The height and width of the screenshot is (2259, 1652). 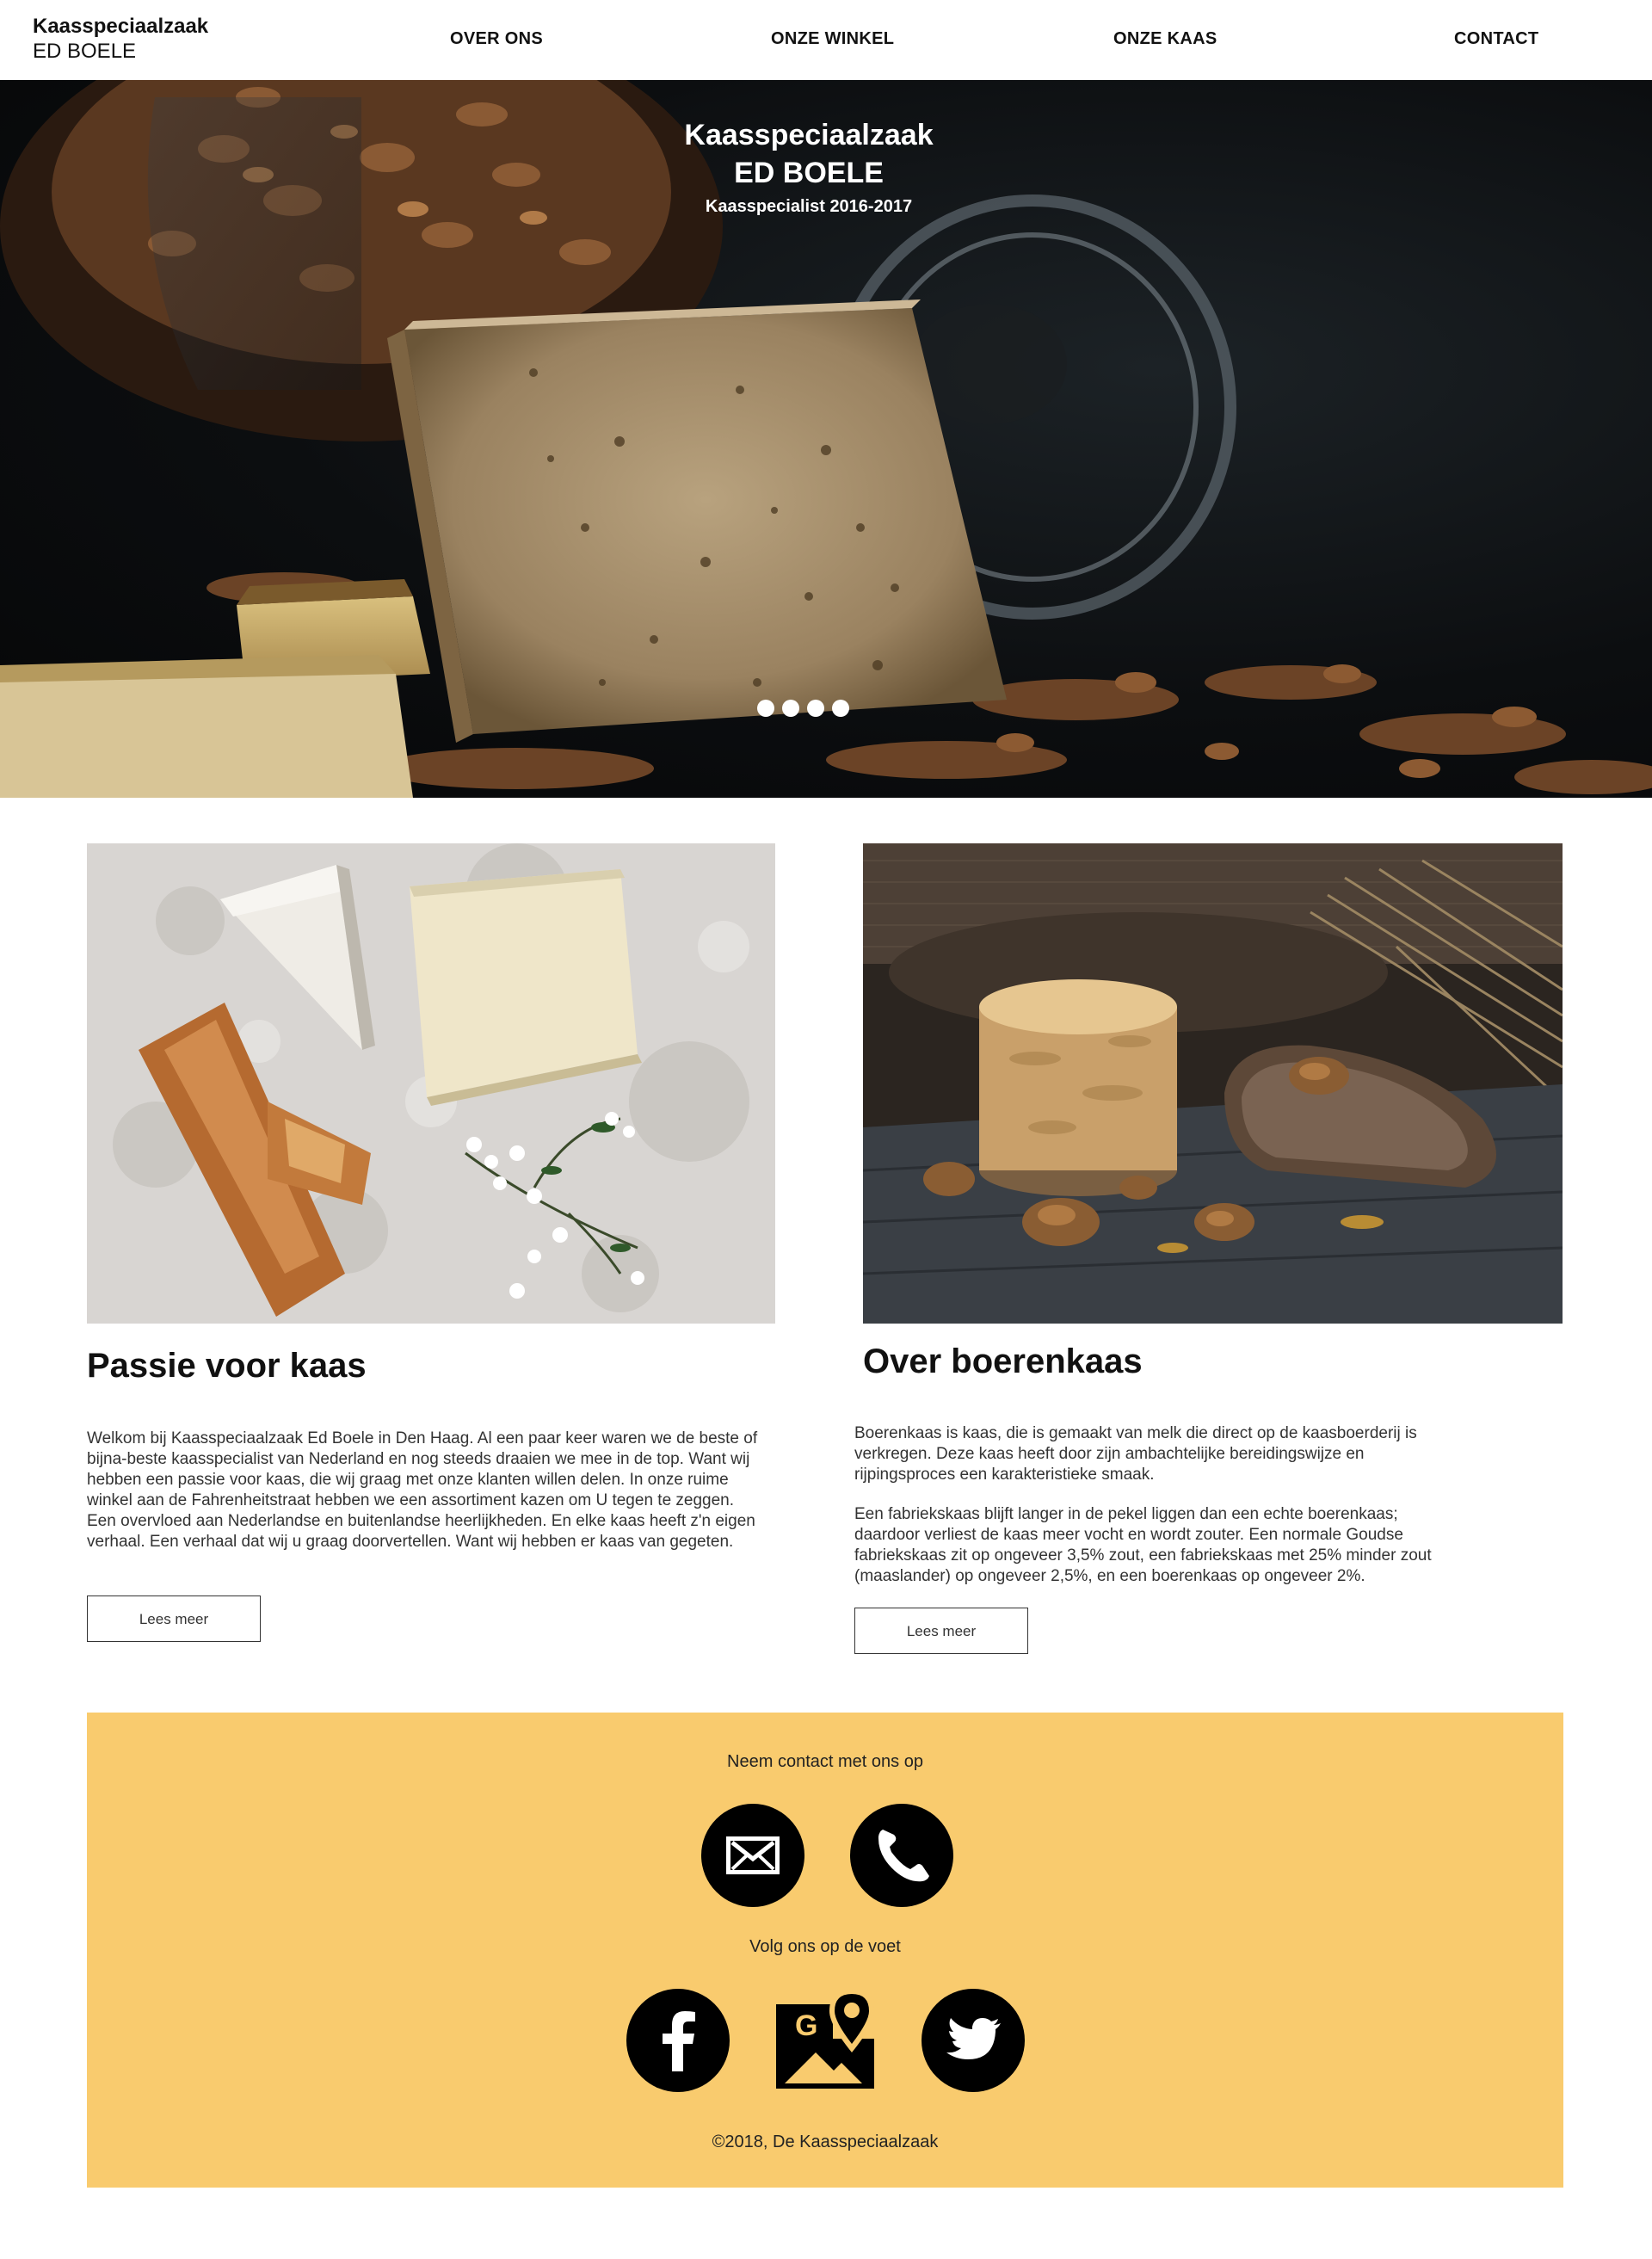 What do you see at coordinates (825, 2141) in the screenshot?
I see `copyright: ©2018, De Kaasspeciaalzaak` at bounding box center [825, 2141].